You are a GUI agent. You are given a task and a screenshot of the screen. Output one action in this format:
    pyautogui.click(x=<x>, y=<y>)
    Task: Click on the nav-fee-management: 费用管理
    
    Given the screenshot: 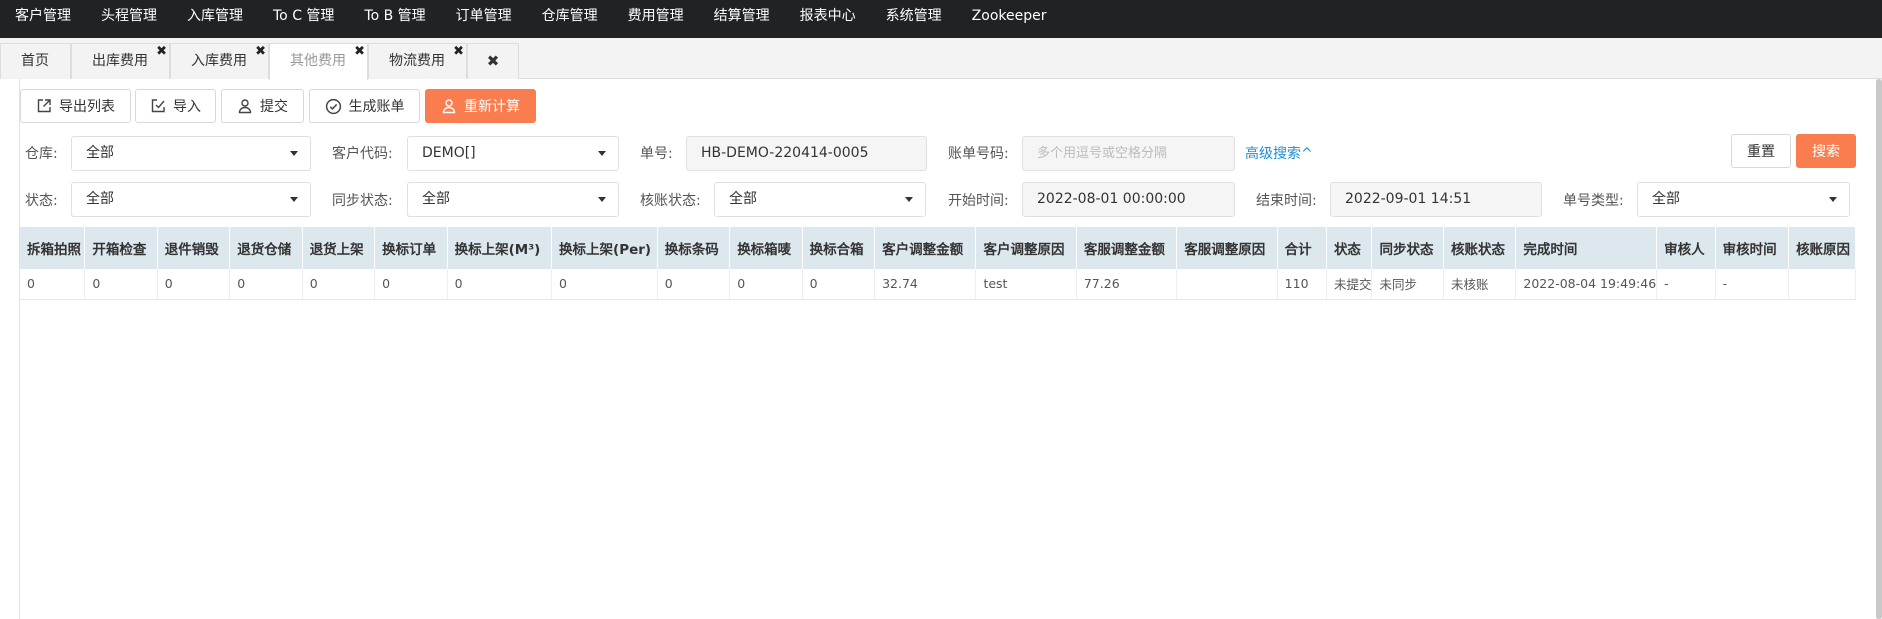 What is the action you would take?
    pyautogui.click(x=656, y=19)
    